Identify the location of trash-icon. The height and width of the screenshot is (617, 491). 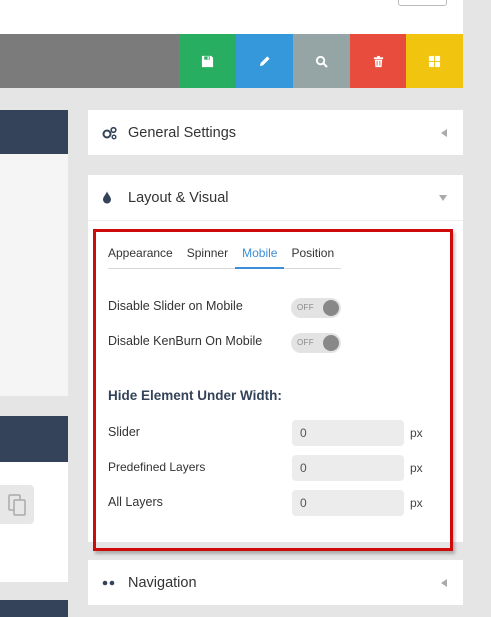
(378, 61).